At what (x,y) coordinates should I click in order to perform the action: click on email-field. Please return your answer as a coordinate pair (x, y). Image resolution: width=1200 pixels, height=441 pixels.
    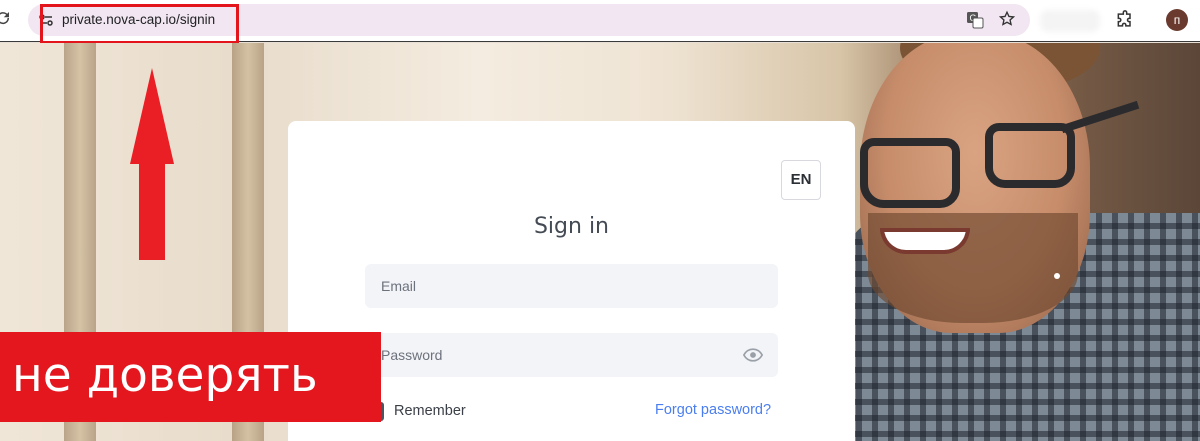
    Looking at the image, I should click on (571, 286).